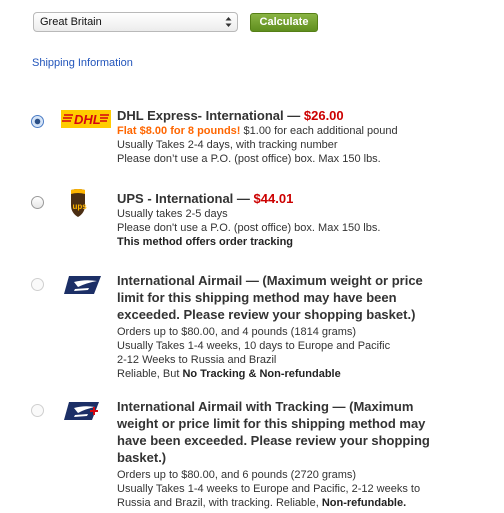 This screenshot has height=513, width=504. Describe the element at coordinates (135, 22) in the screenshot. I see `country-select: Great Britain` at that location.